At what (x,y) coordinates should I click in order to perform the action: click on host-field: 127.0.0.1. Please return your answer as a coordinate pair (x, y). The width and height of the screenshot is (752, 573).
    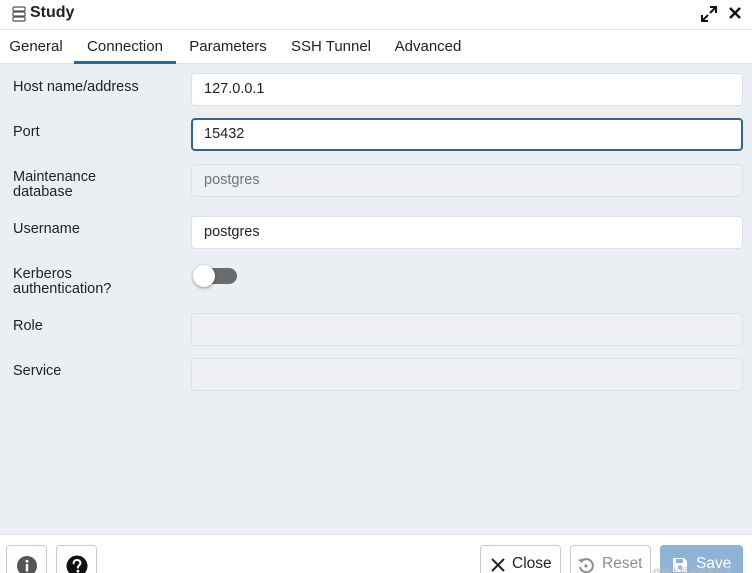
    Looking at the image, I should click on (467, 89).